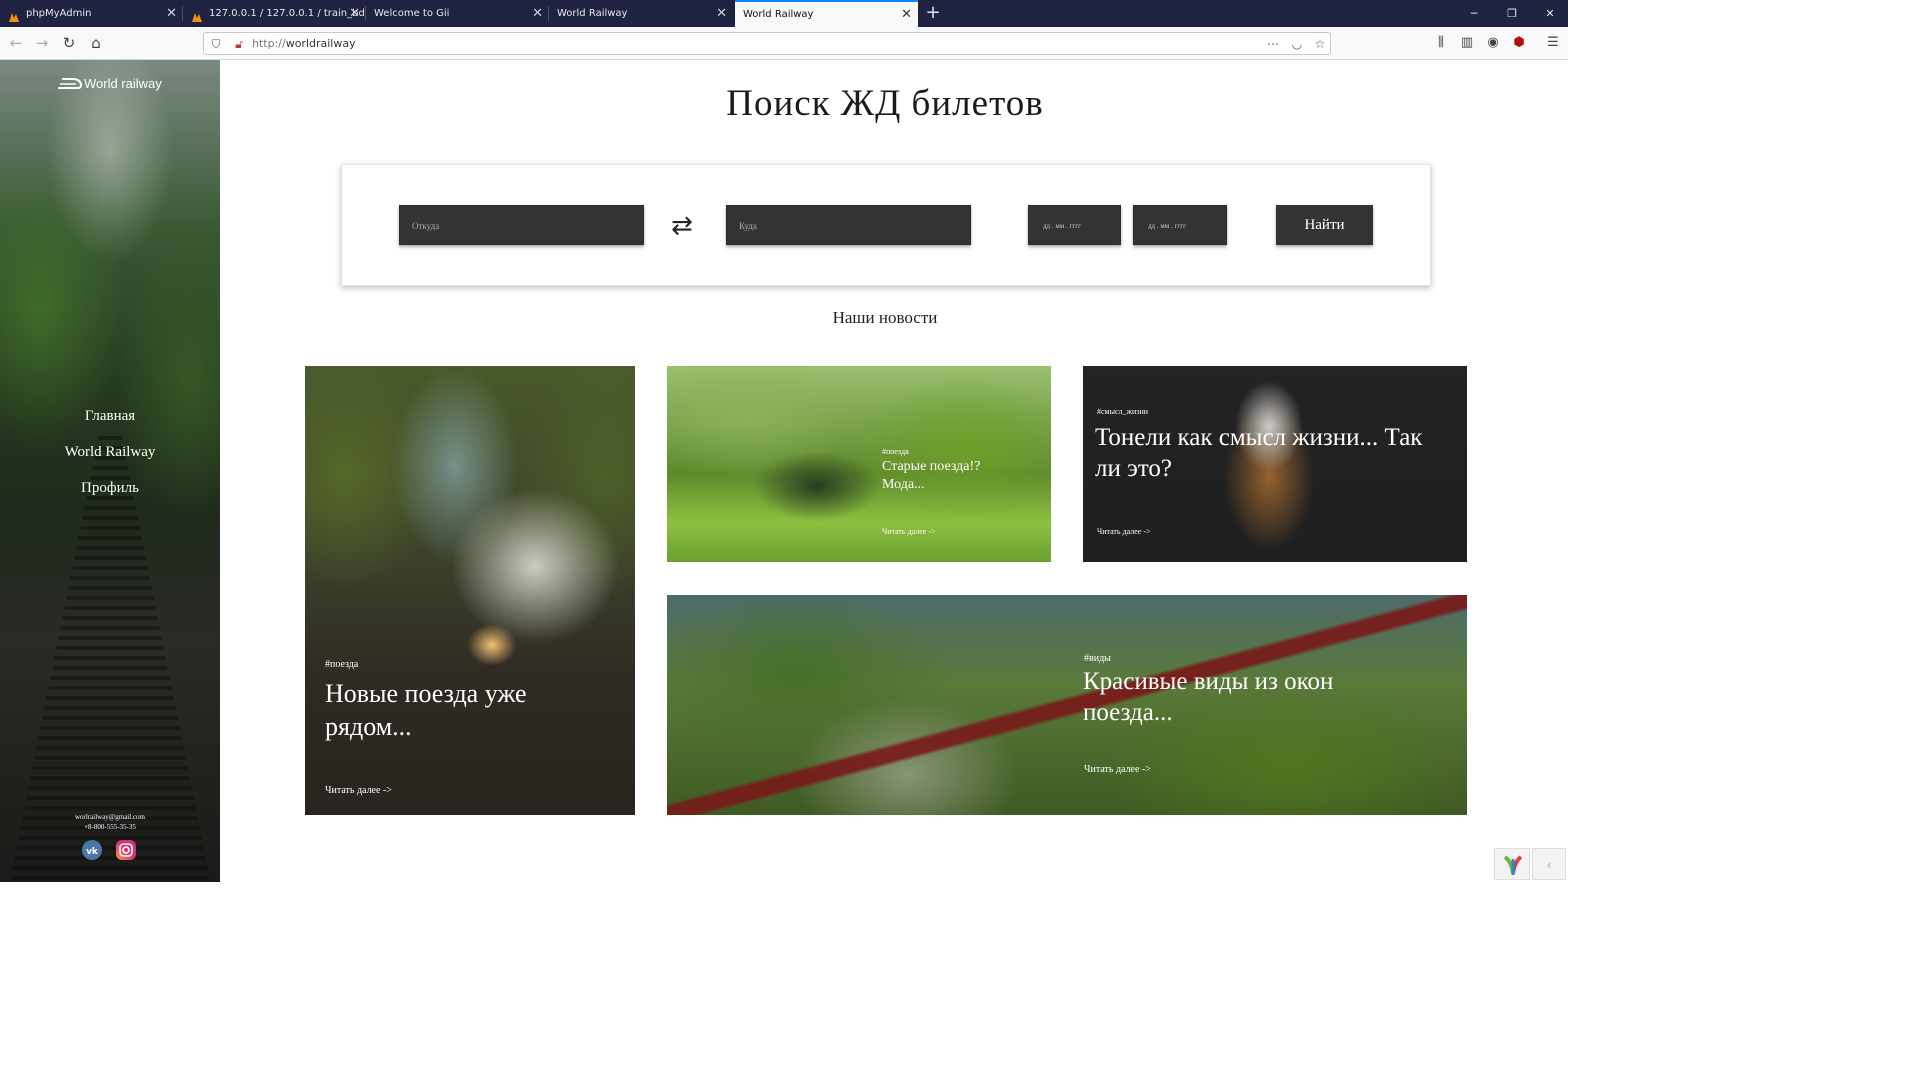  I want to click on restore-icon: ❐, so click(1512, 13).